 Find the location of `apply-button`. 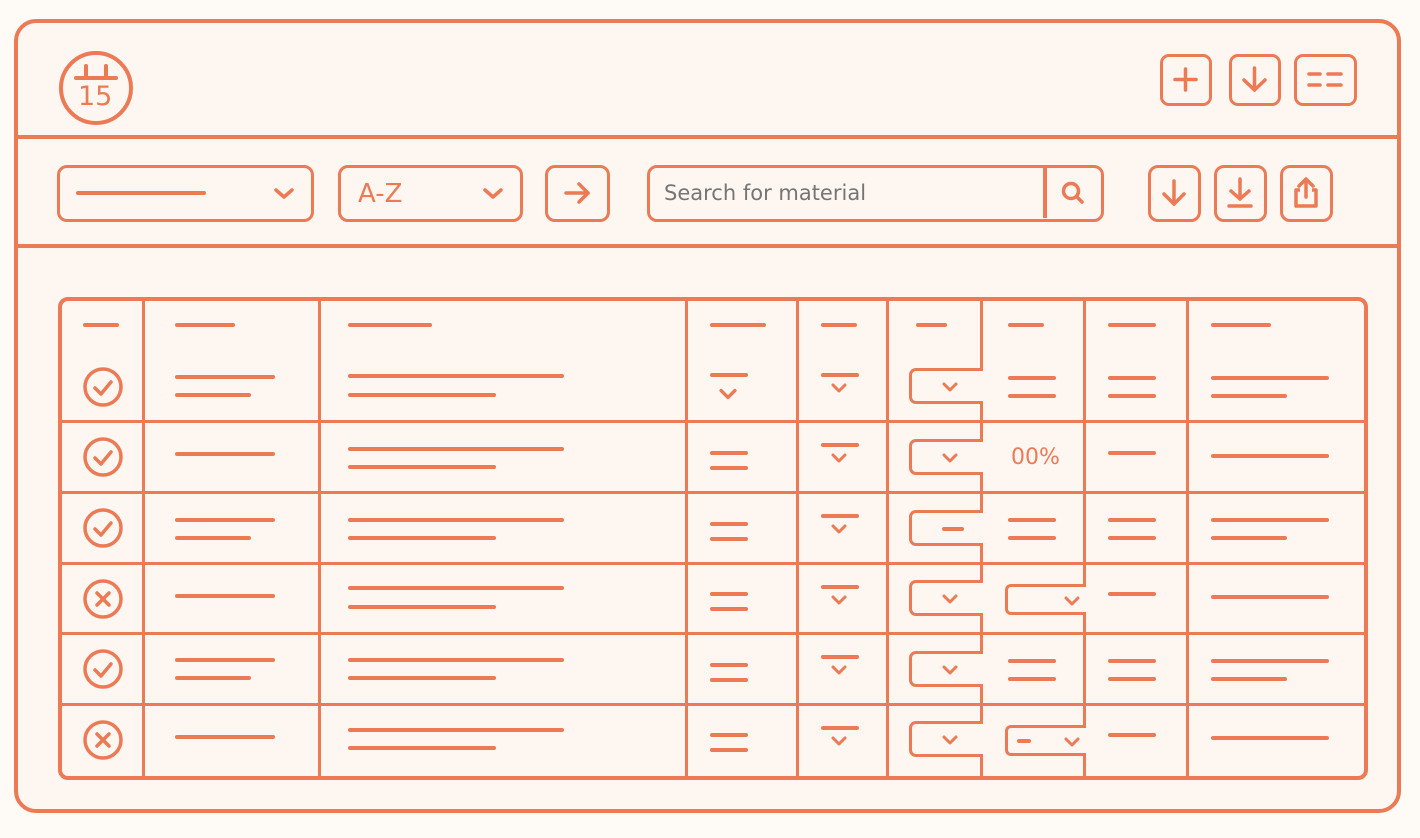

apply-button is located at coordinates (577, 193).